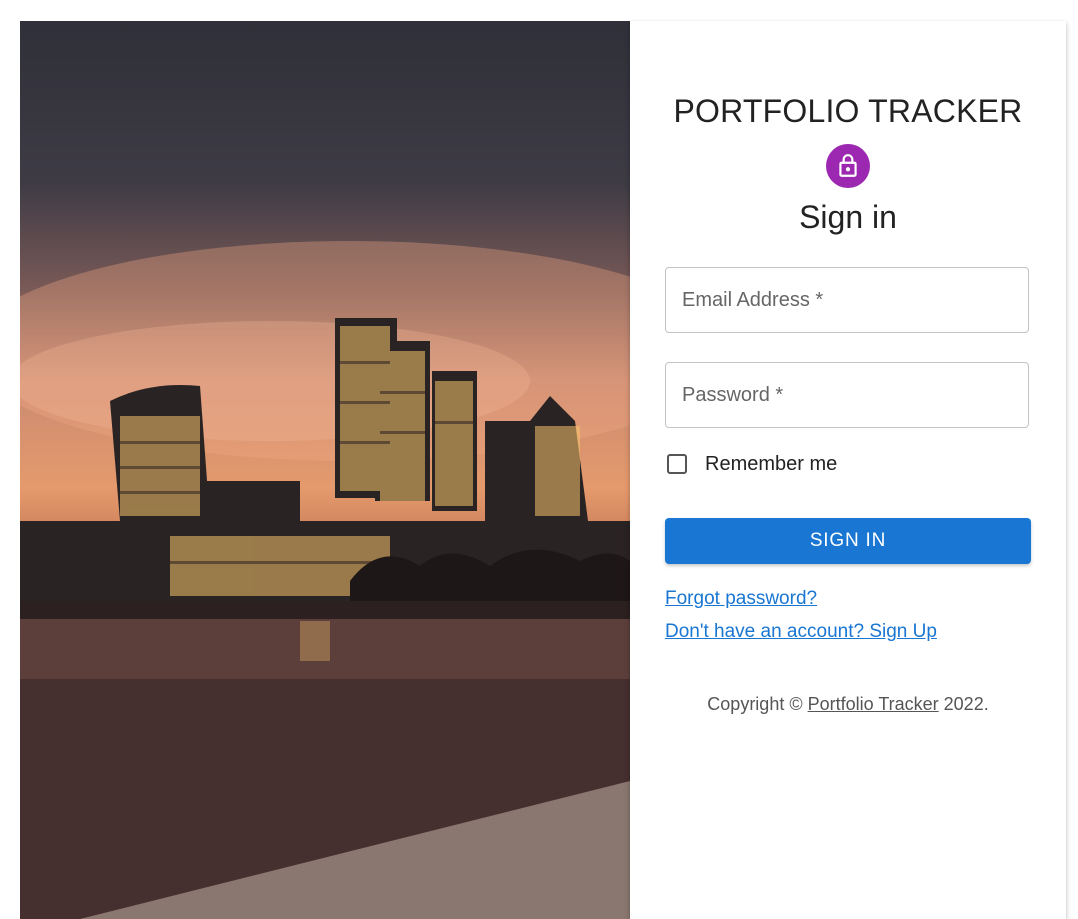 The image size is (1078, 919). I want to click on forgot-password-link: Forgot password?, so click(741, 599).